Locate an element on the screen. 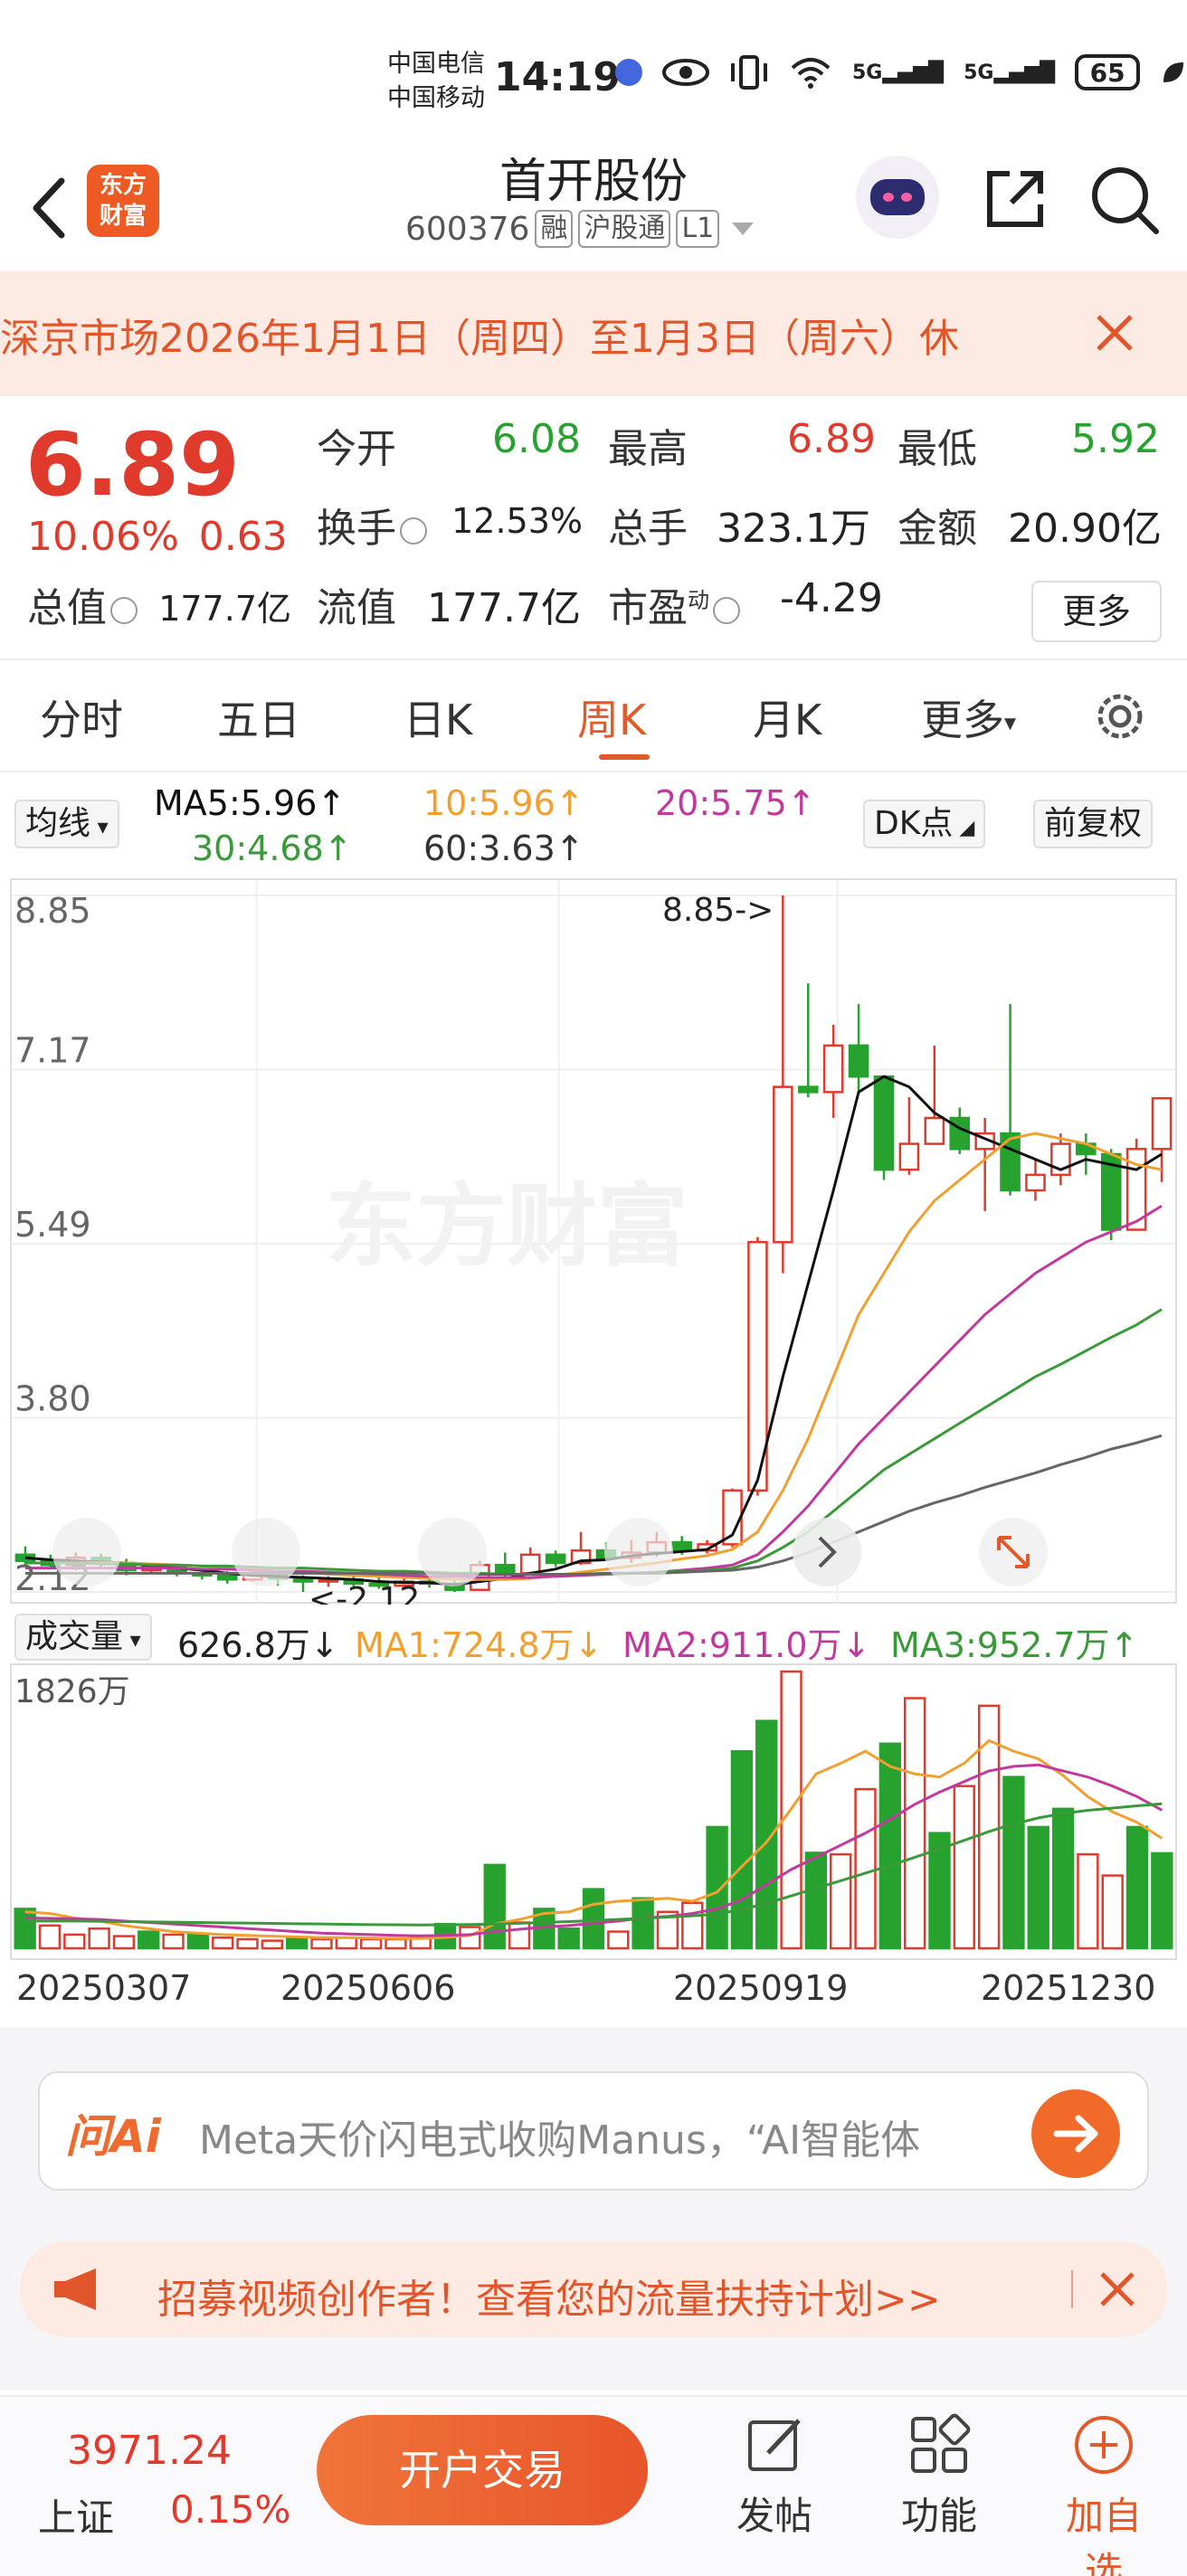 The height and width of the screenshot is (2576, 1187). date-tick: 20250307 is located at coordinates (104, 1988).